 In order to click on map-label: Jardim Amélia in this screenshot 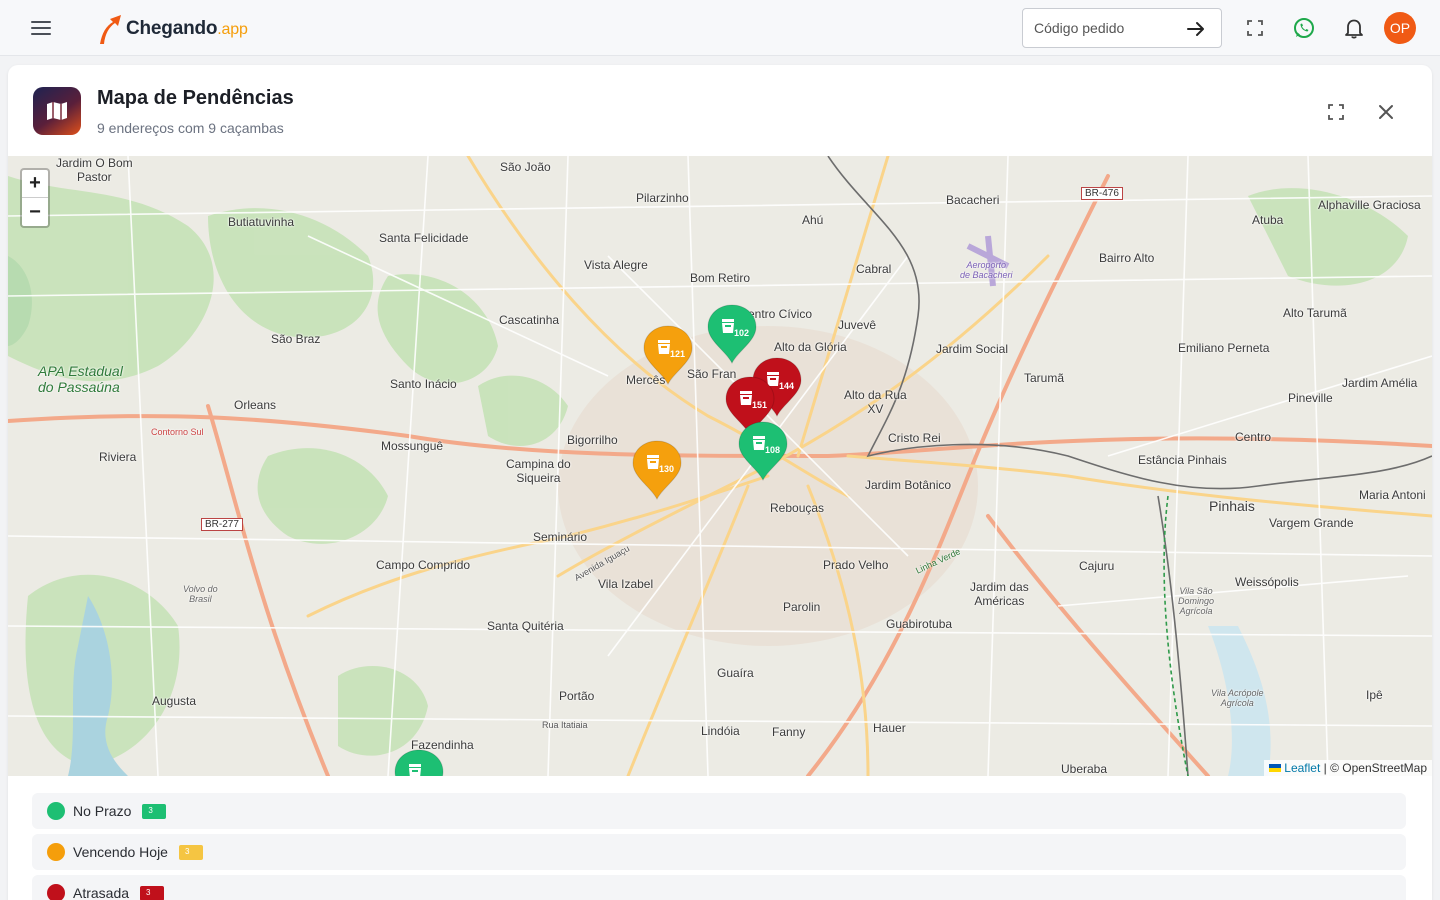, I will do `click(1380, 383)`.